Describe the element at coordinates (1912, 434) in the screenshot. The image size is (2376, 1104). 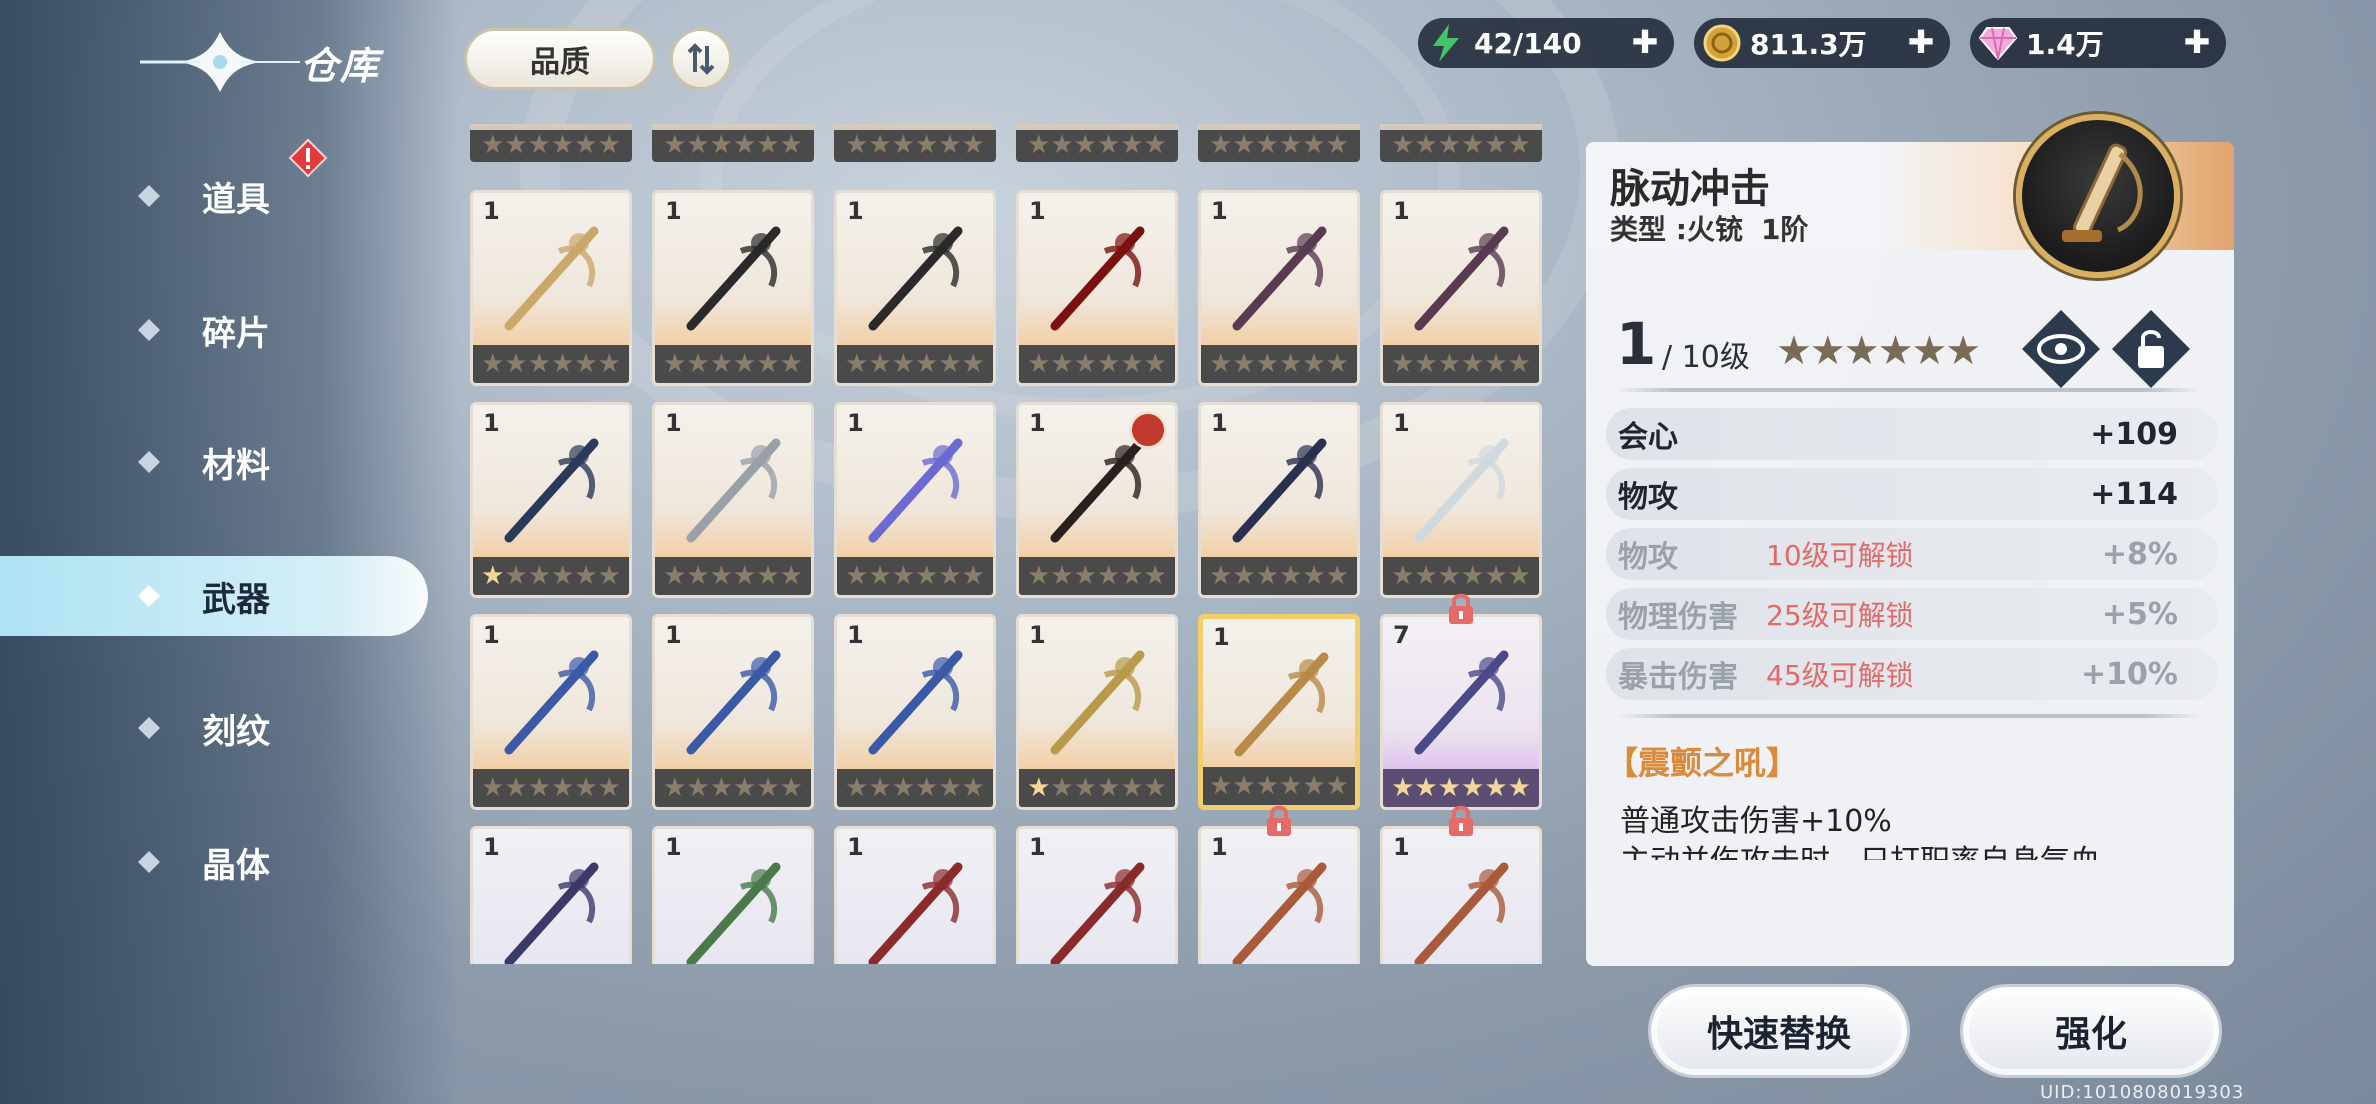
I see `stat-row: 会心 +109` at that location.